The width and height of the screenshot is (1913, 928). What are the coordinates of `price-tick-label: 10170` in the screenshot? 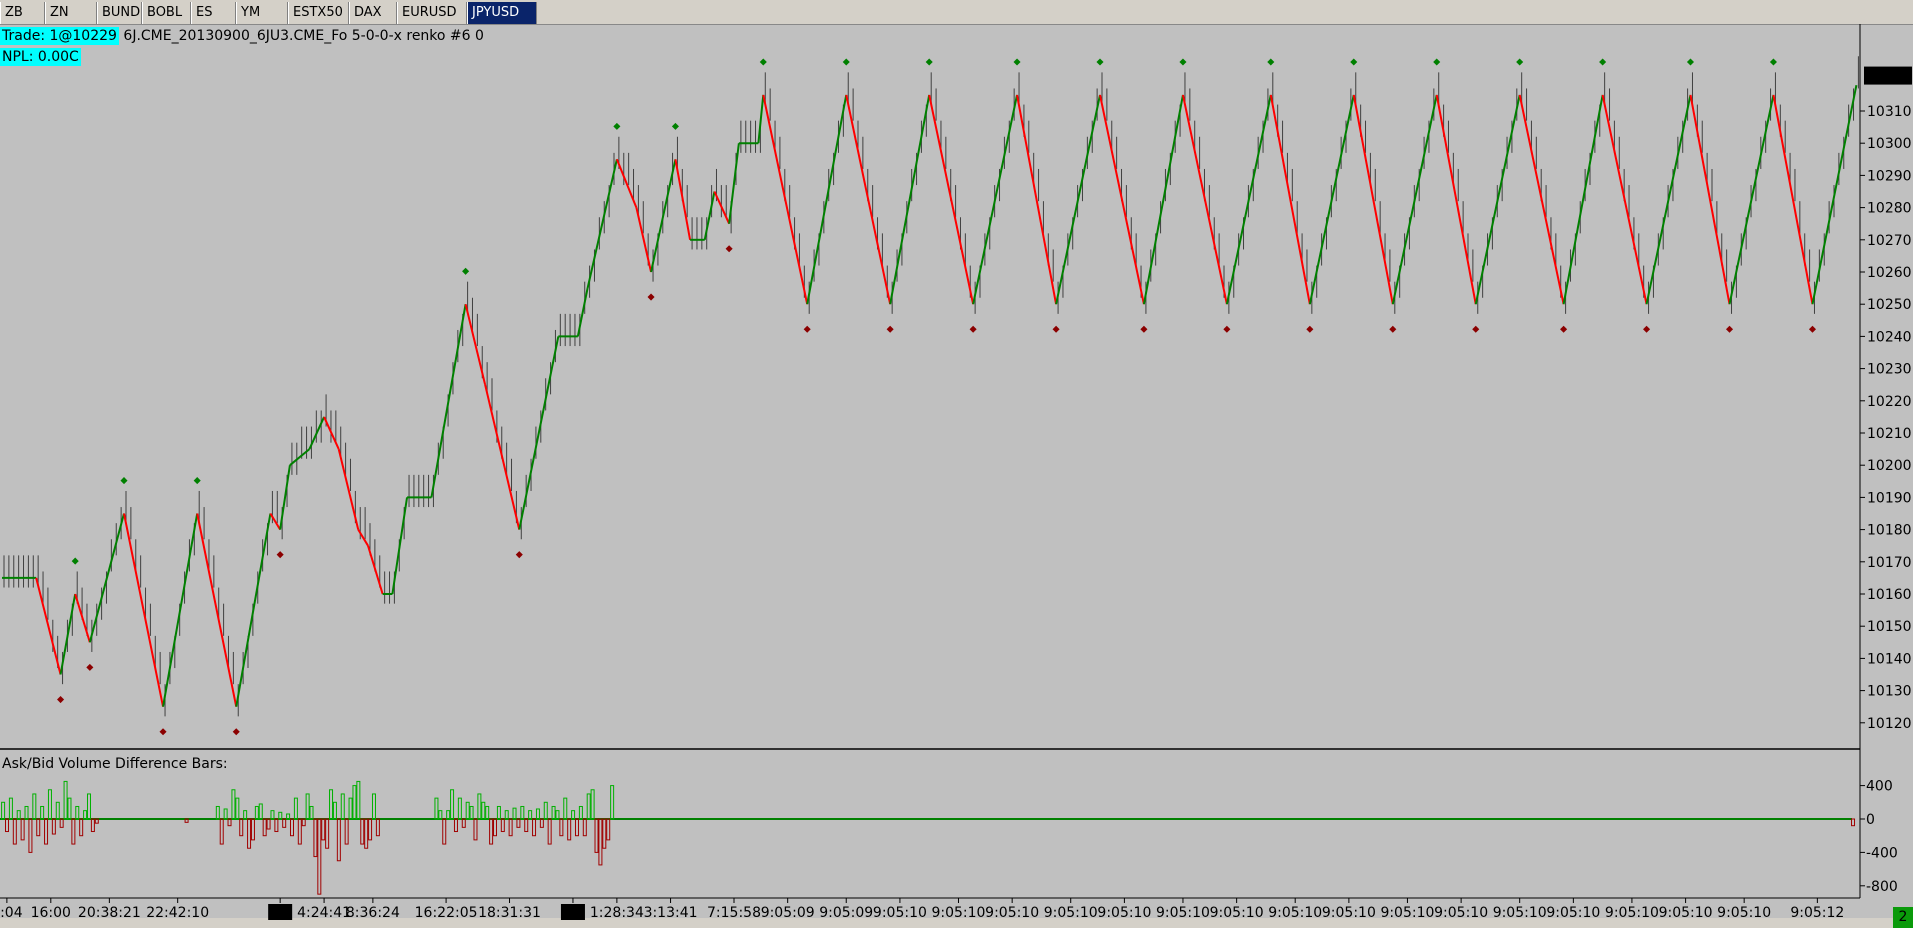 It's located at (1889, 563).